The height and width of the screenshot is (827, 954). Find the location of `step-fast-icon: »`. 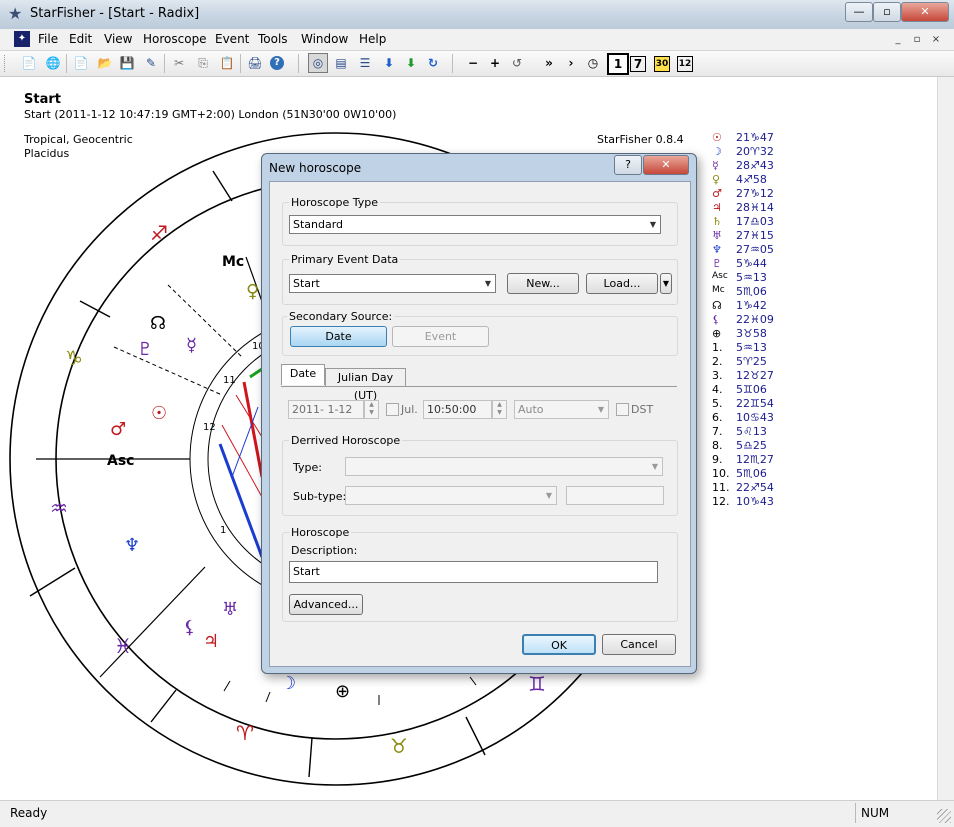

step-fast-icon: » is located at coordinates (549, 63).